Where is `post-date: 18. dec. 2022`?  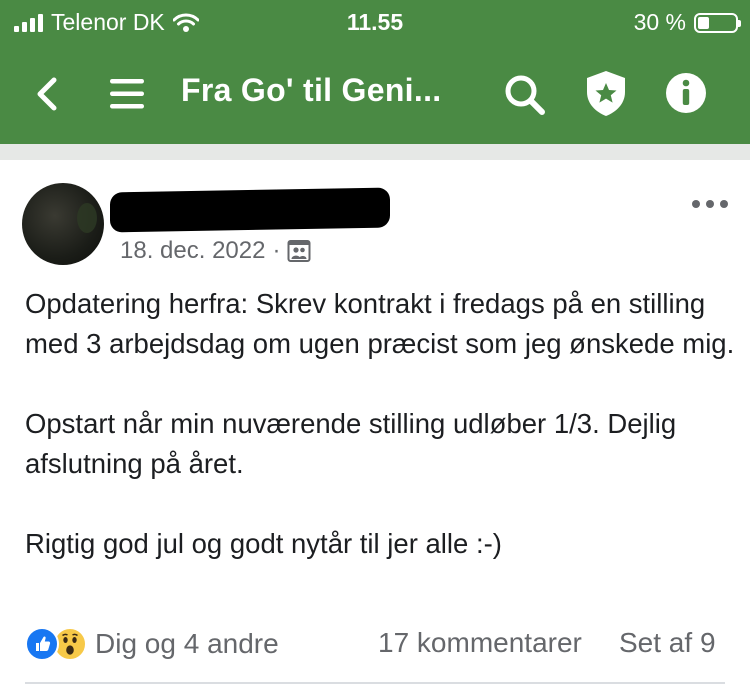 post-date: 18. dec. 2022 is located at coordinates (192, 251).